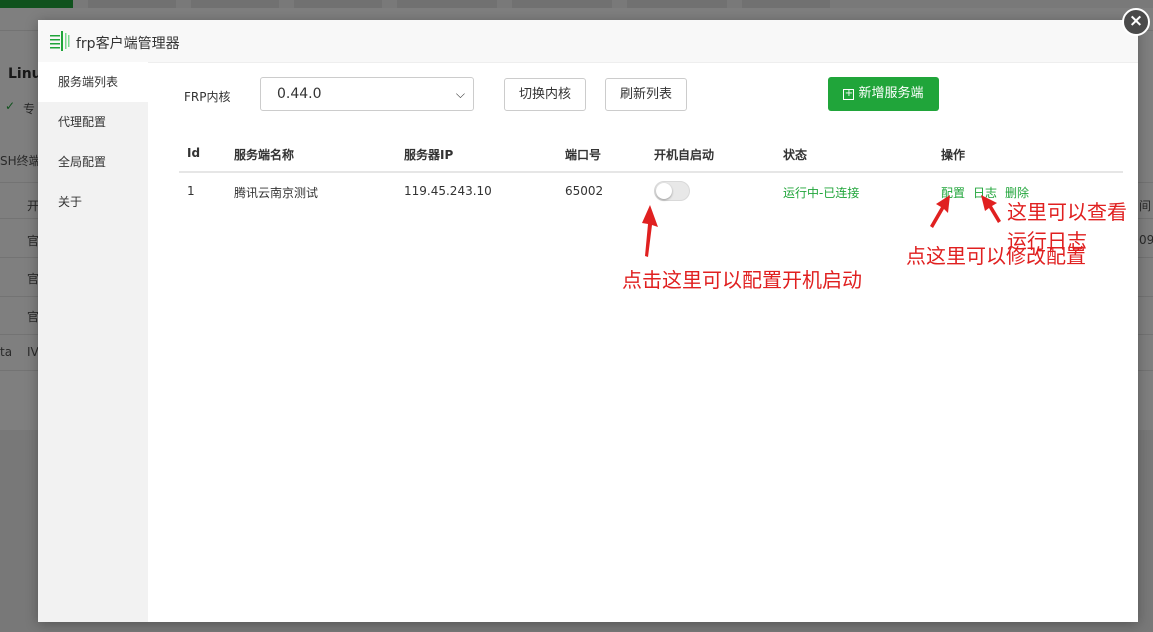 The height and width of the screenshot is (632, 1153). I want to click on dialog-sidebar: 服务端列表 代理配置 全局配置 关于, so click(93, 342).